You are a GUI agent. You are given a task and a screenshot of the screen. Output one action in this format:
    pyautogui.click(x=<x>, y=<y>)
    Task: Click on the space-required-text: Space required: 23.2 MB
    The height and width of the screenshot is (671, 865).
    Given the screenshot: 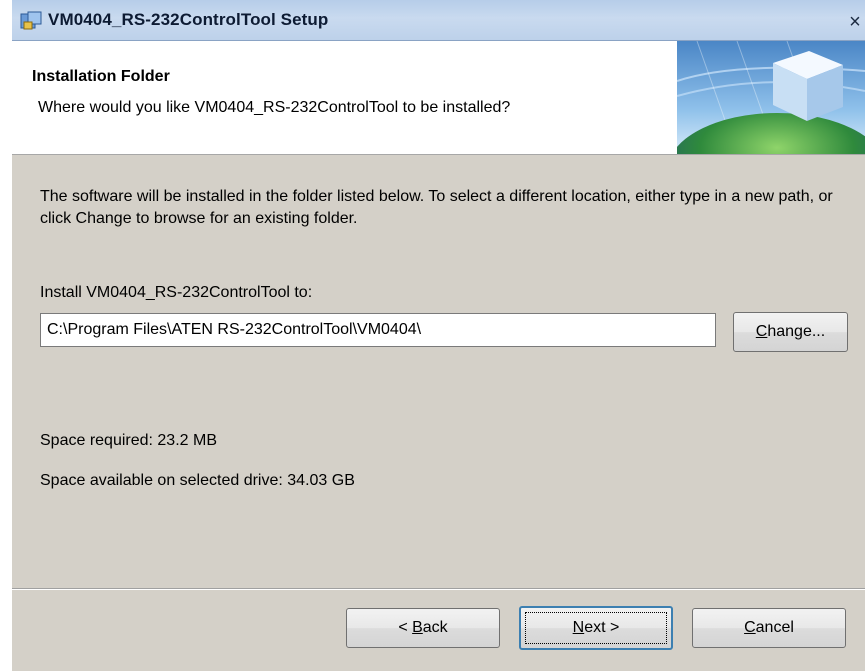 What is the action you would take?
    pyautogui.click(x=128, y=440)
    